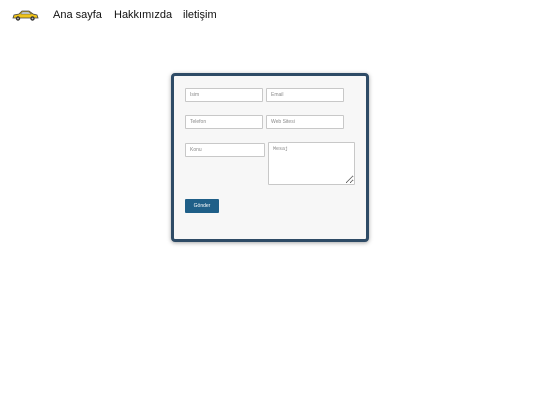 This screenshot has height=405, width=540. I want to click on phone-field, so click(224, 122).